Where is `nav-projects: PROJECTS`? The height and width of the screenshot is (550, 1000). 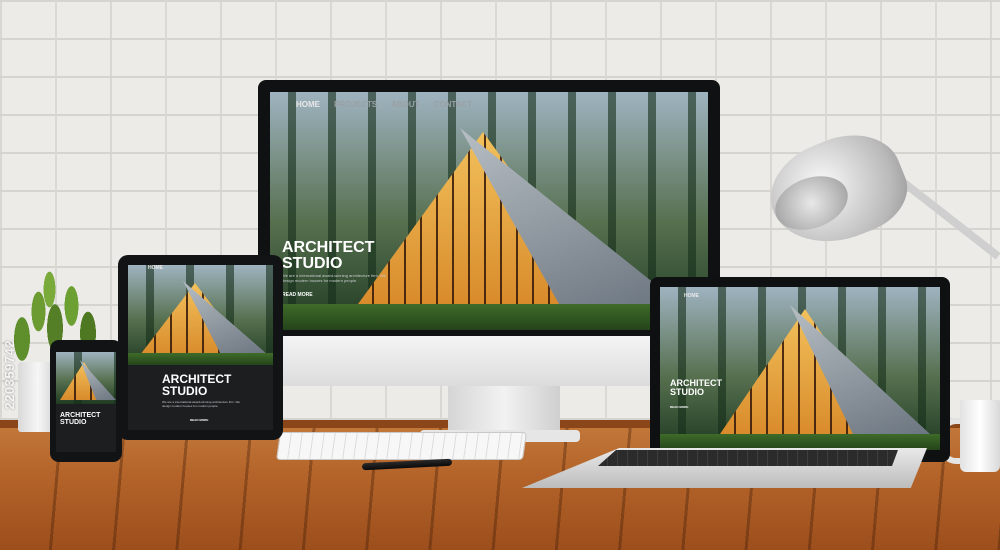
nav-projects: PROJECTS is located at coordinates (355, 104).